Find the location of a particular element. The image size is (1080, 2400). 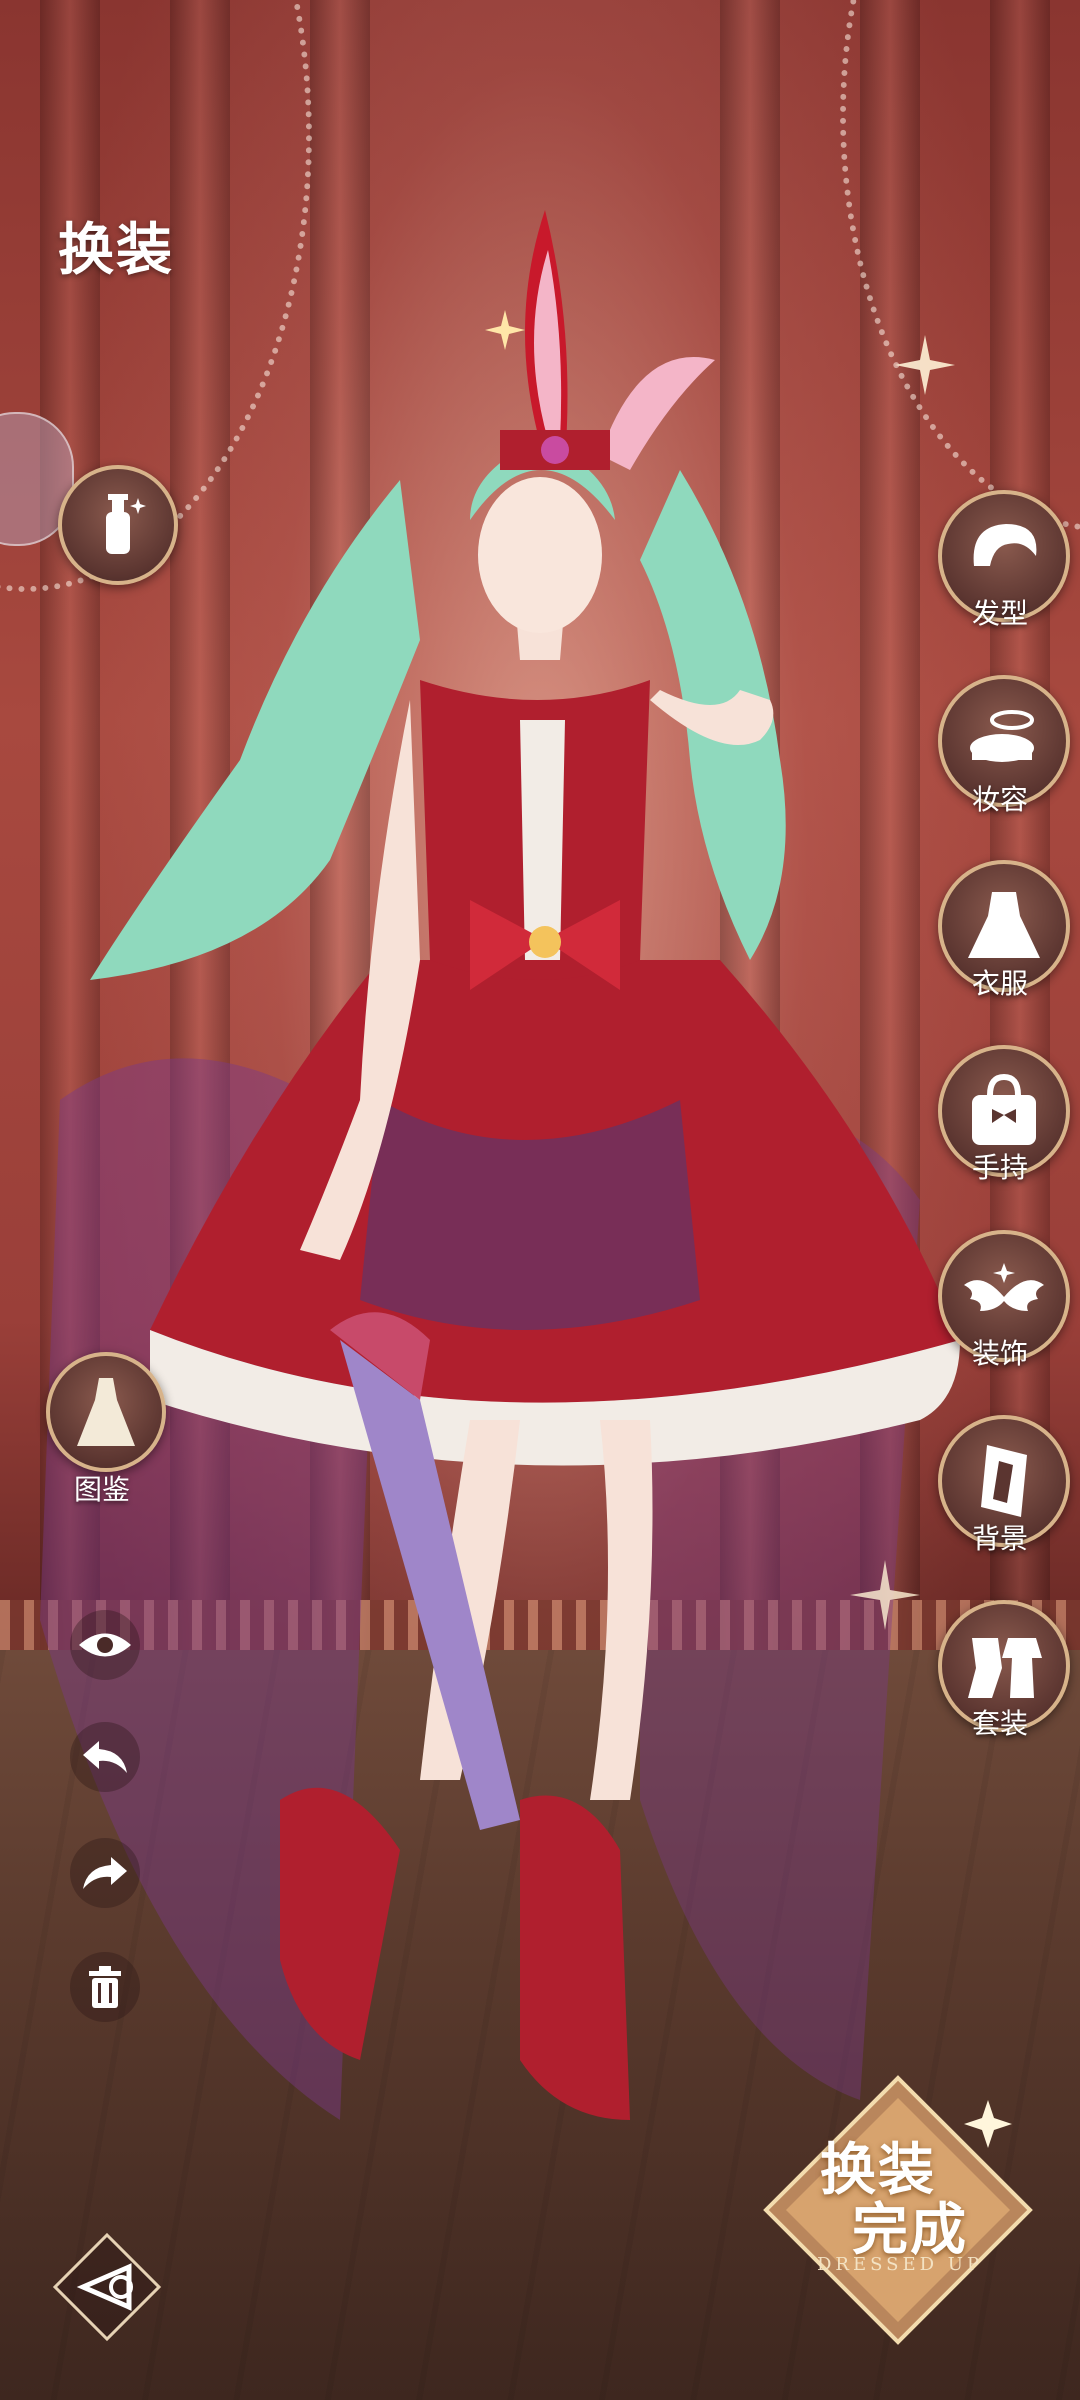

undo-button is located at coordinates (105, 1757).